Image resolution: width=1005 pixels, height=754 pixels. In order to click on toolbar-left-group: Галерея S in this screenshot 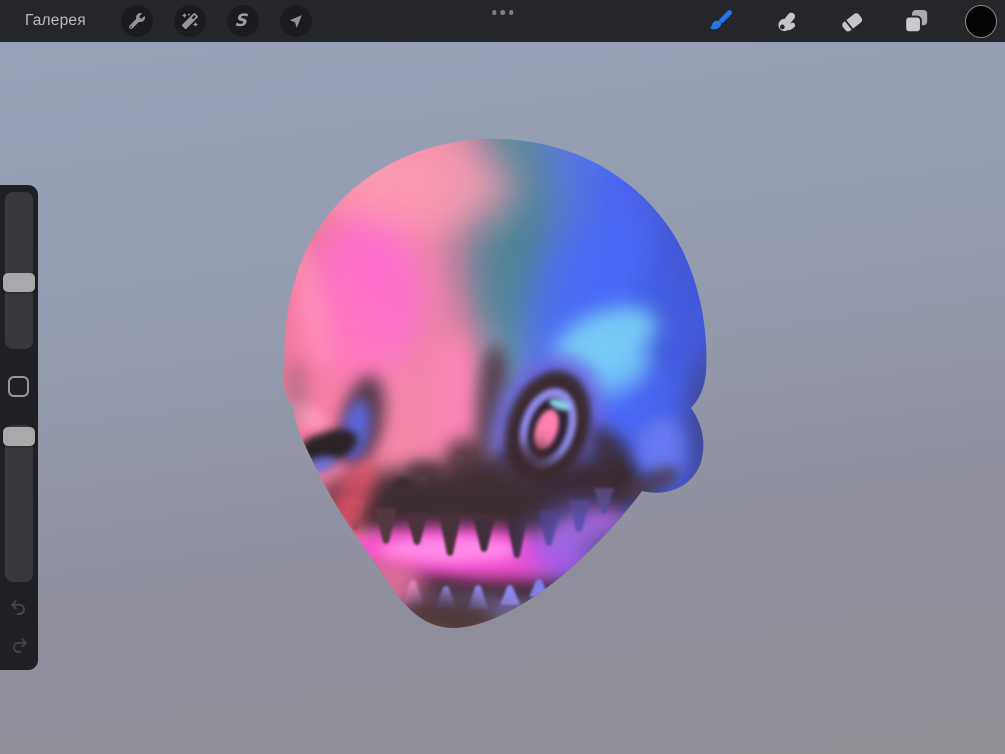, I will do `click(168, 21)`.